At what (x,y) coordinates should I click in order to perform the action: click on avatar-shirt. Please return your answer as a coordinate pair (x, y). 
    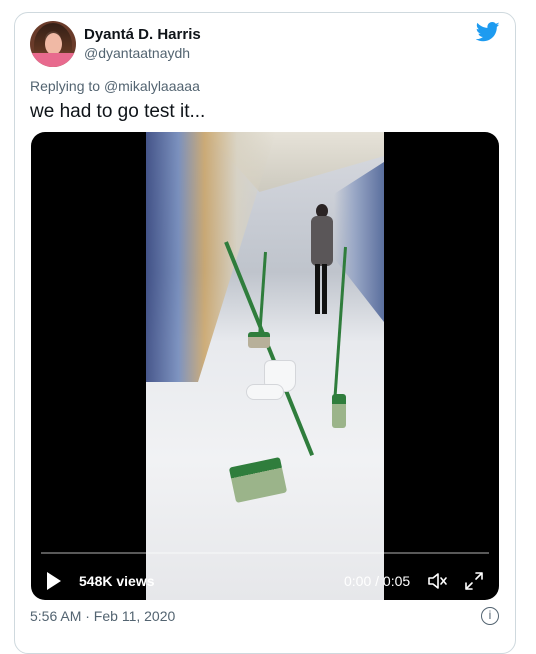
    Looking at the image, I should click on (53, 60).